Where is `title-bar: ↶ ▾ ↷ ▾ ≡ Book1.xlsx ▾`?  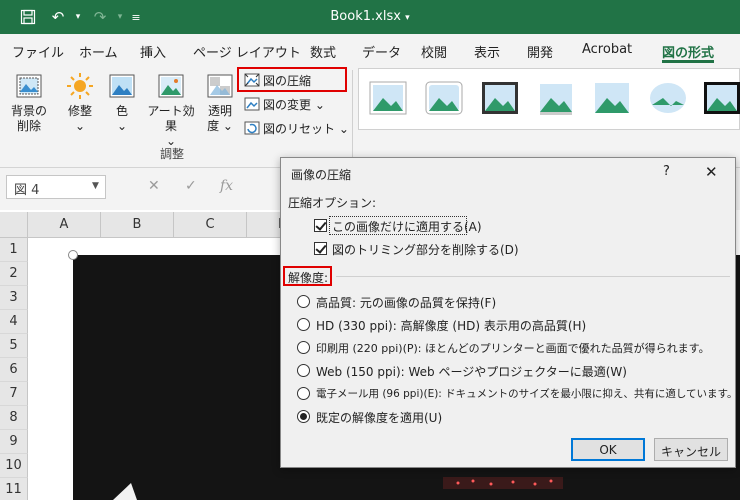 title-bar: ↶ ▾ ↷ ▾ ≡ Book1.xlsx ▾ is located at coordinates (370, 17).